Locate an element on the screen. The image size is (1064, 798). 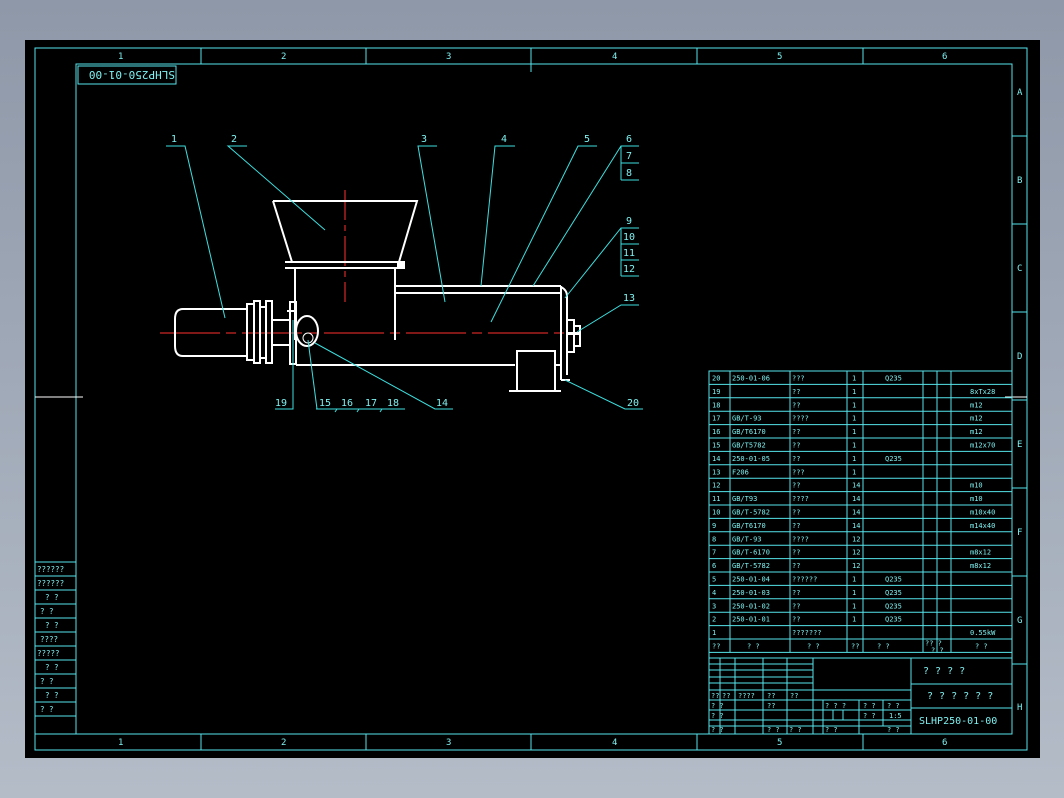
bom-row-no: 9 is located at coordinates (714, 526).